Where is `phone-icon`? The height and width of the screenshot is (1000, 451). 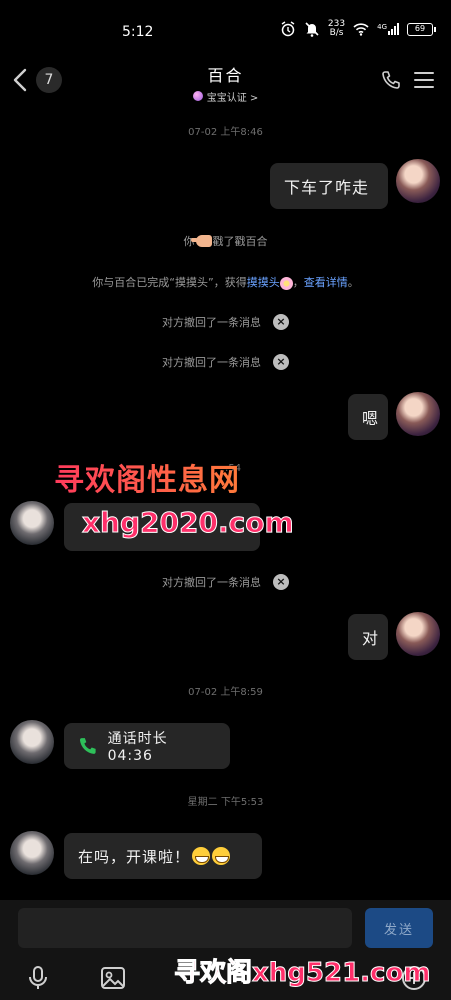
phone-icon is located at coordinates (391, 80).